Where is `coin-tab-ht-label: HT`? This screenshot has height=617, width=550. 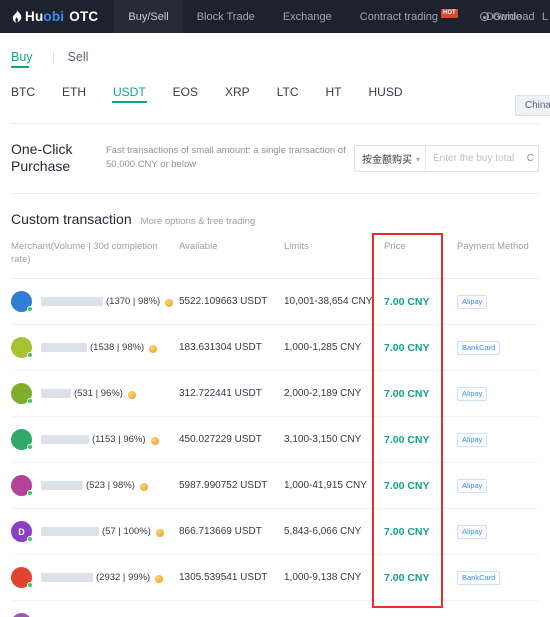 coin-tab-ht-label: HT is located at coordinates (333, 92).